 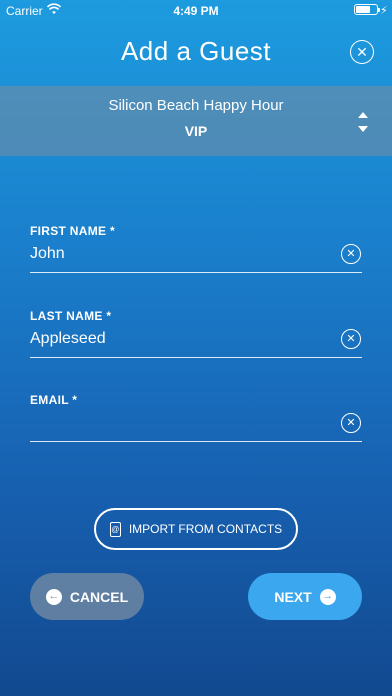 I want to click on status-bar: Carrier 4:49 PM ⚡, so click(x=196, y=11).